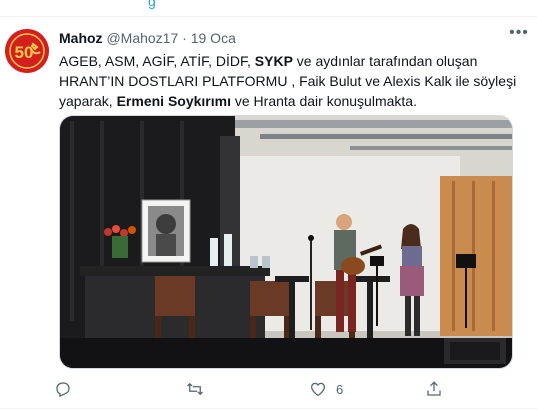 The height and width of the screenshot is (410, 537). What do you see at coordinates (213, 38) in the screenshot?
I see `tweet-date: 19 Oca` at bounding box center [213, 38].